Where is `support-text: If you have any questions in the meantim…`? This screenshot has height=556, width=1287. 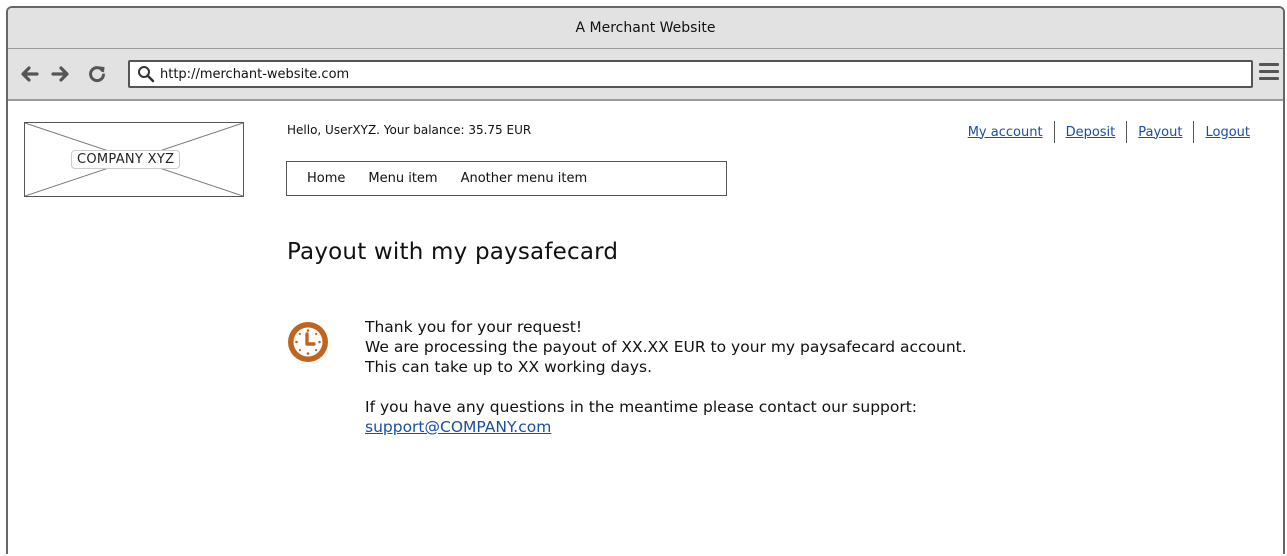
support-text: If you have any questions in the meantim… is located at coordinates (641, 407).